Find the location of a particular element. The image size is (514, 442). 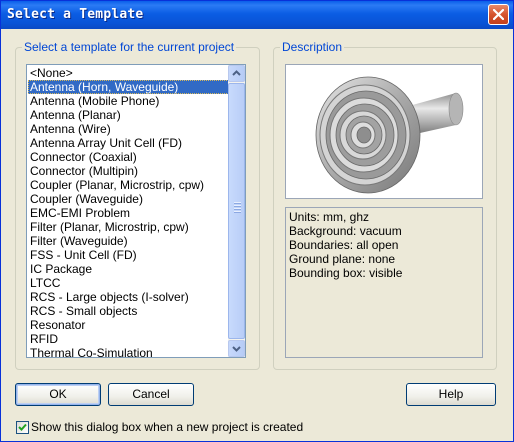

template-list-item: EMC-EMI Problem is located at coordinates (128, 213).